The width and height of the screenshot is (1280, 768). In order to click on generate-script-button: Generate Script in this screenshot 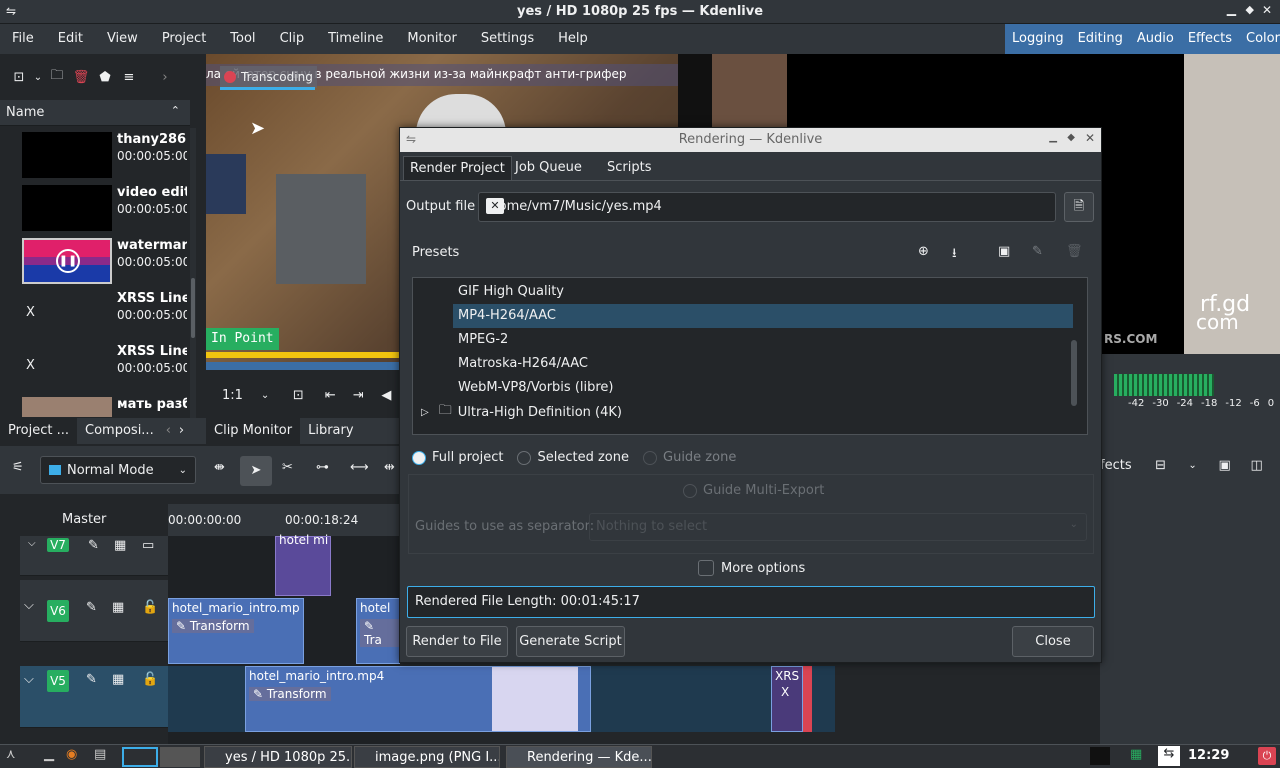, I will do `click(570, 641)`.